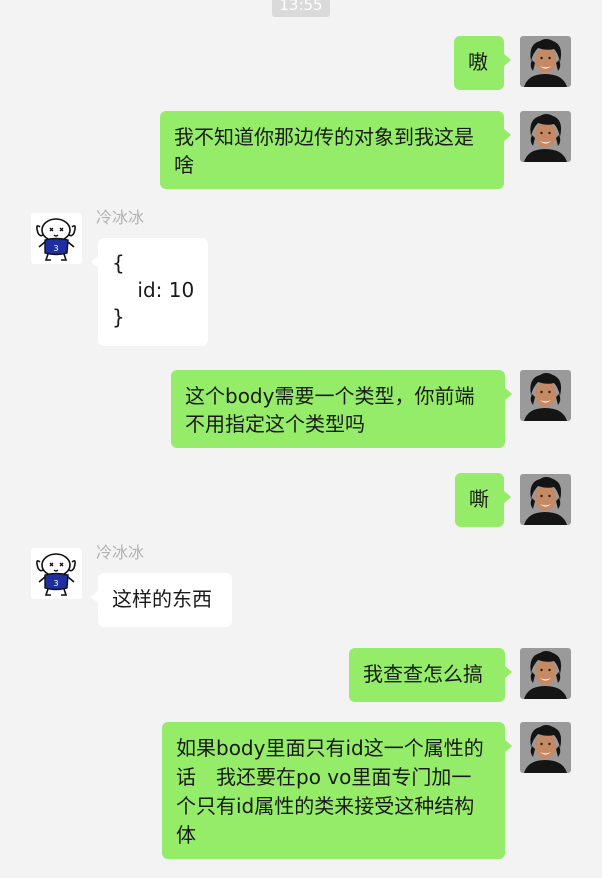 Image resolution: width=602 pixels, height=878 pixels. Describe the element at coordinates (478, 62) in the screenshot. I see `message-text: 嗷` at that location.